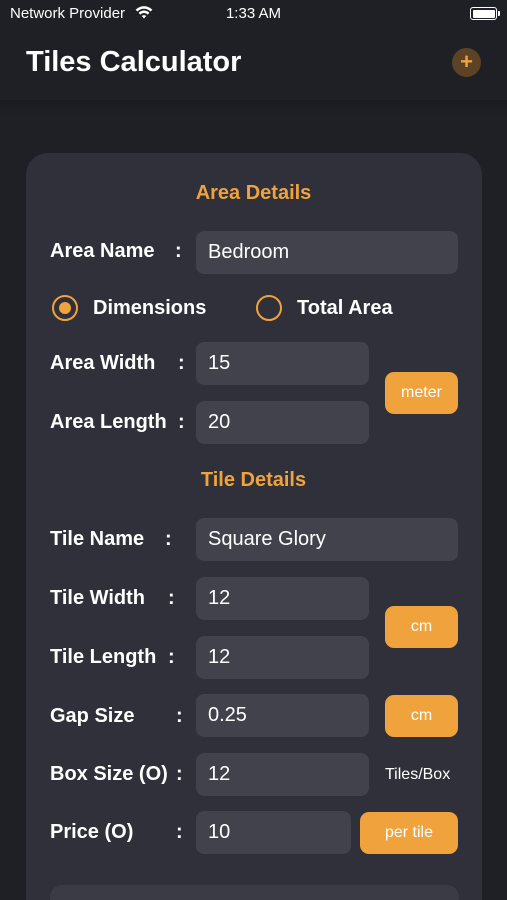 The height and width of the screenshot is (900, 507). I want to click on radio-dimensions, so click(65, 308).